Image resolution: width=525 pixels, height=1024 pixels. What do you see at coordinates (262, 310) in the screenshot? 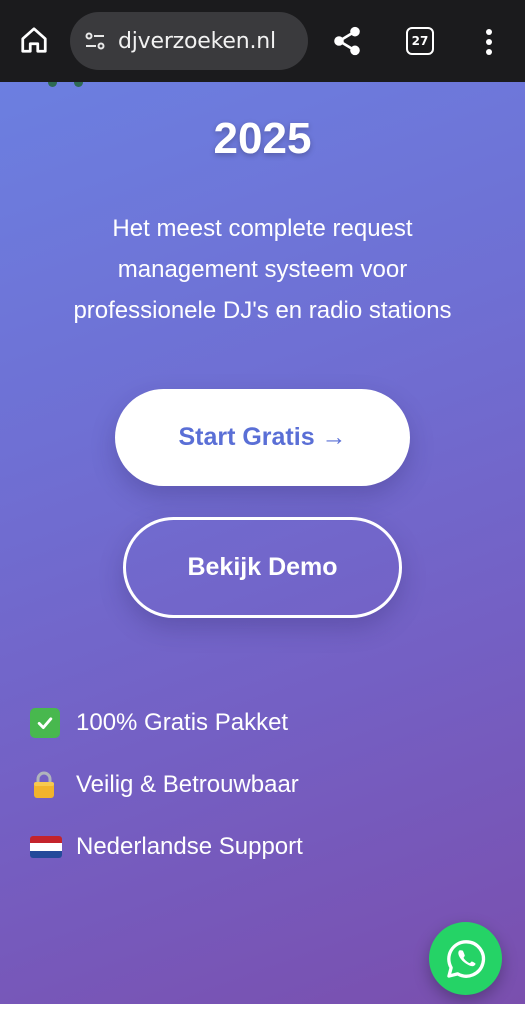
I see `tagline-line: professionele DJ's en radio stations` at bounding box center [262, 310].